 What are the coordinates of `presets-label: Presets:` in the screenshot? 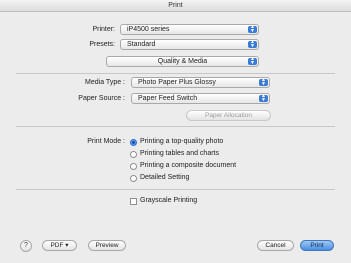 It's located at (102, 44).